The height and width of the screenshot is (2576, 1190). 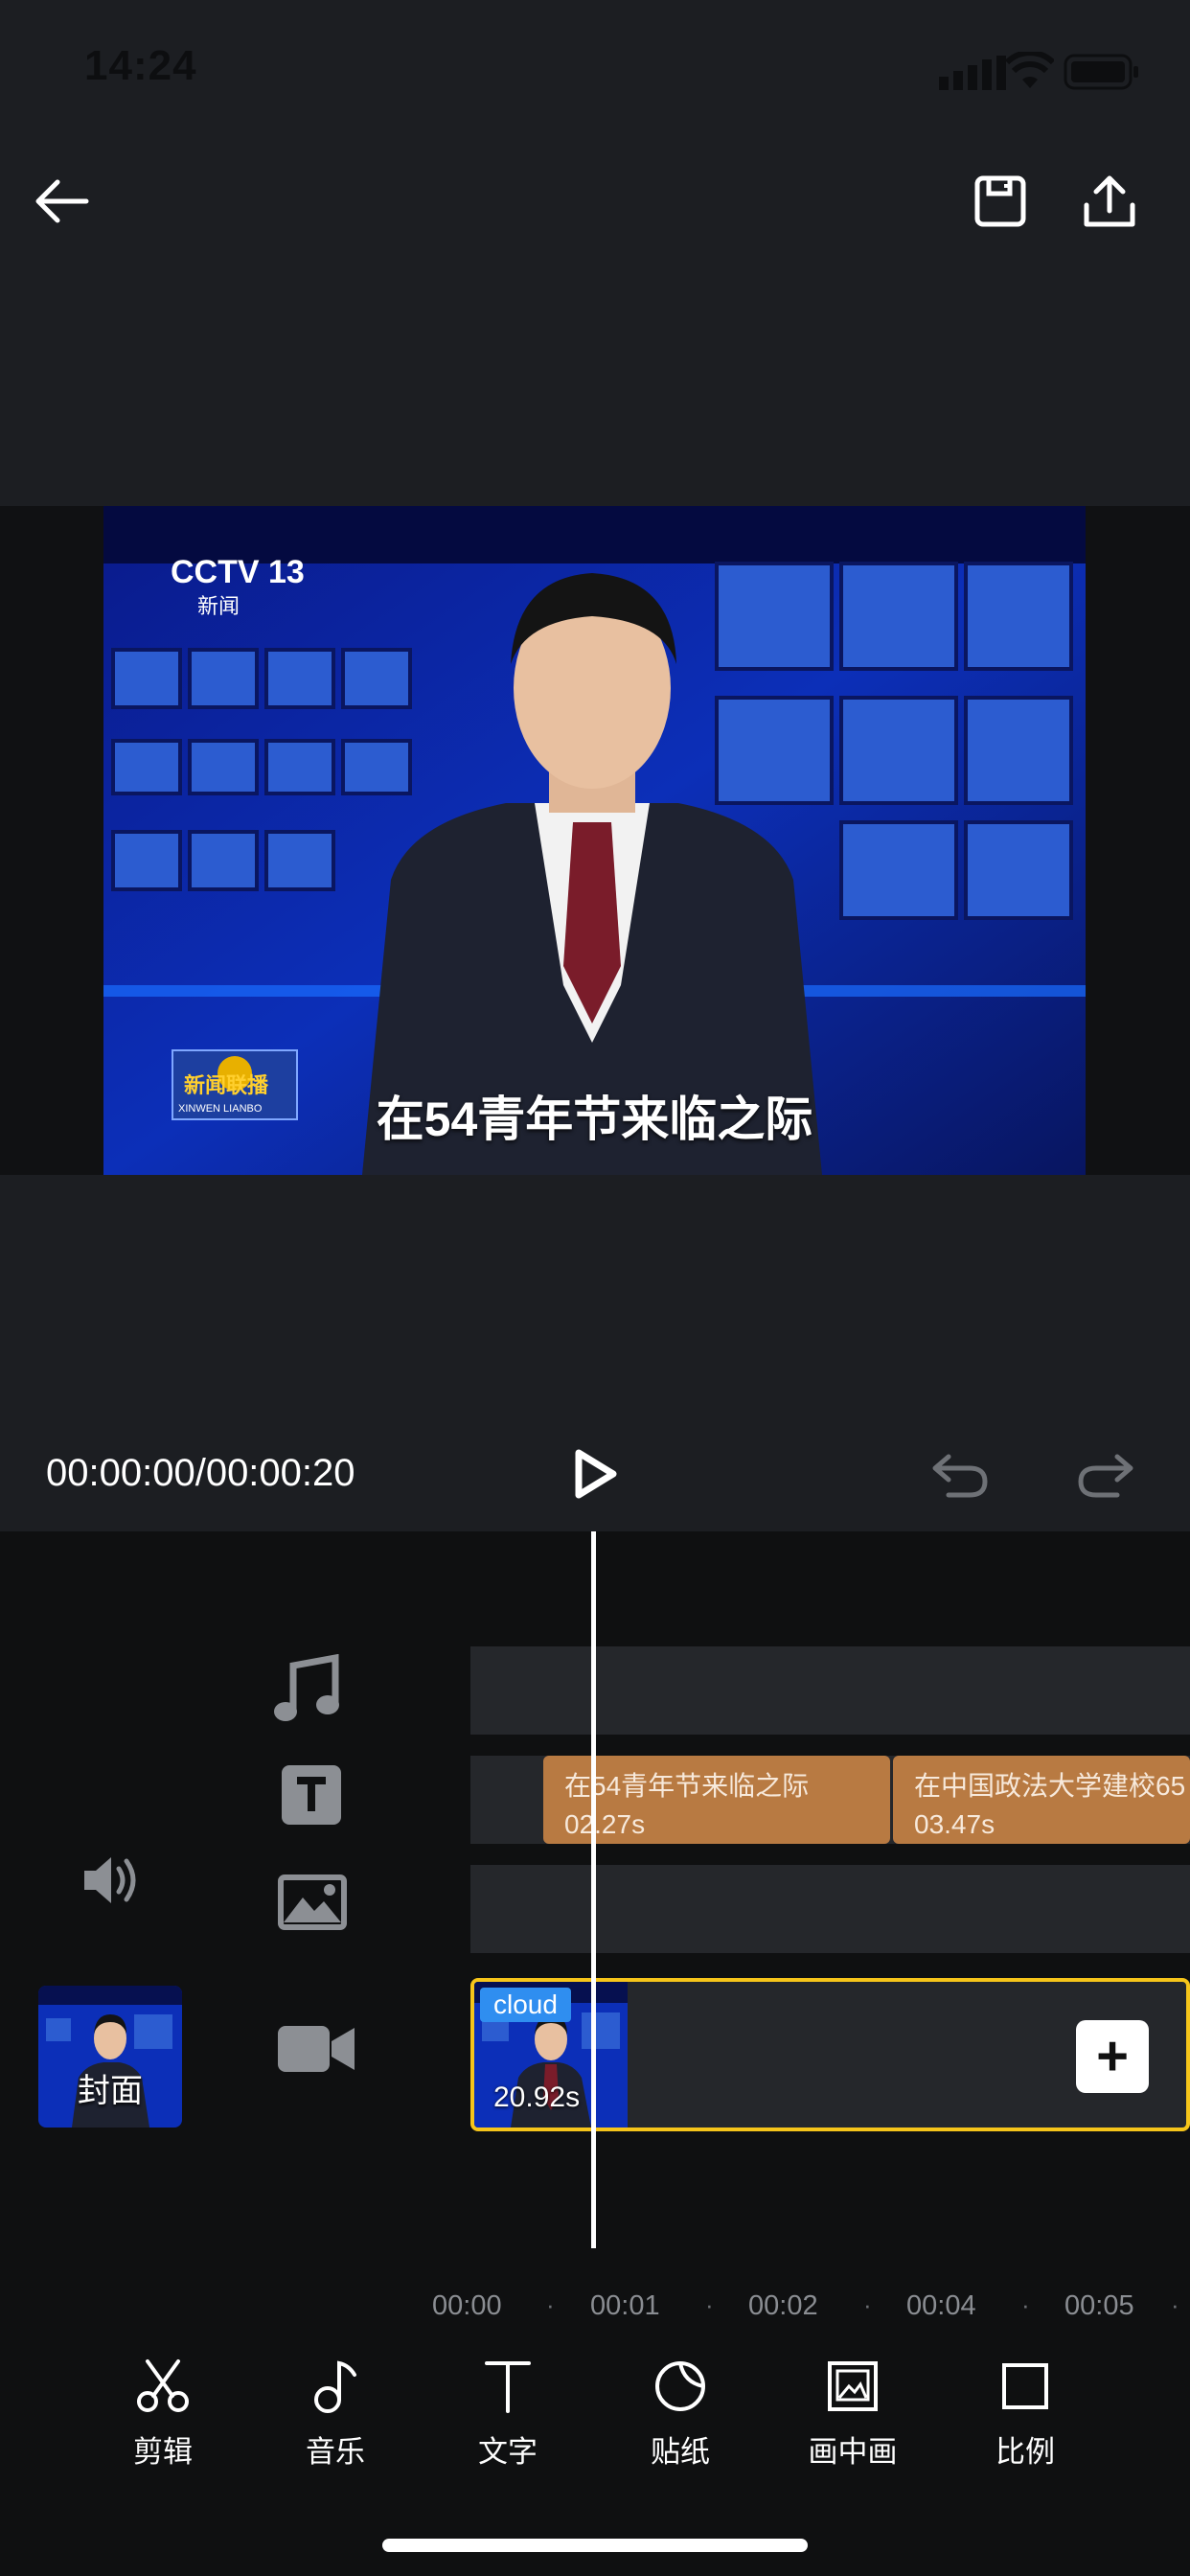 I want to click on text-clip-content: 在中国政法大学建校65, so click(x=1050, y=1786).